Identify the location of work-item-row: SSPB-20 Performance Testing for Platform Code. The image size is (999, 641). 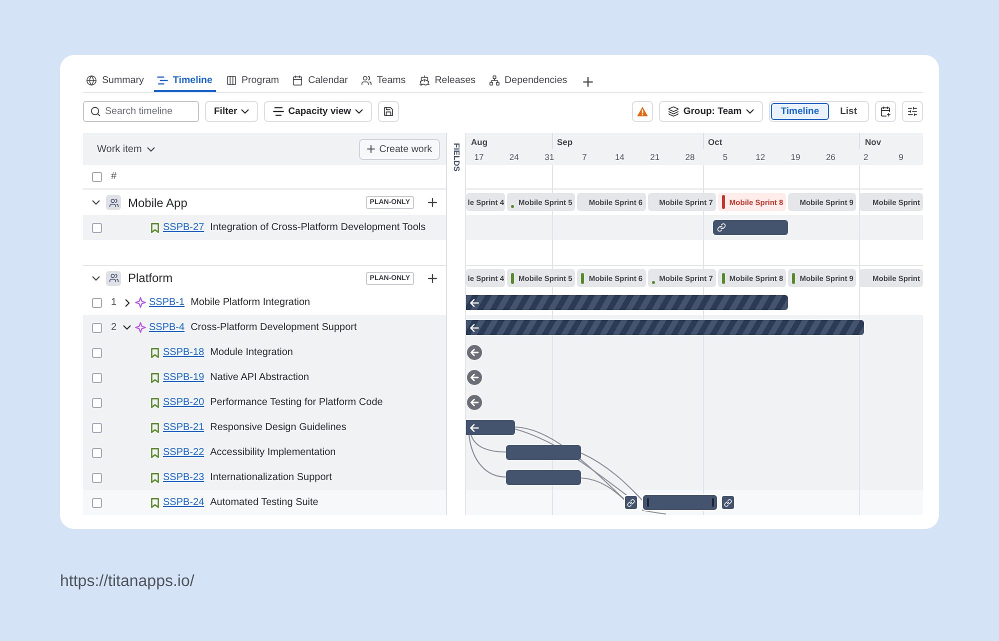
(264, 402).